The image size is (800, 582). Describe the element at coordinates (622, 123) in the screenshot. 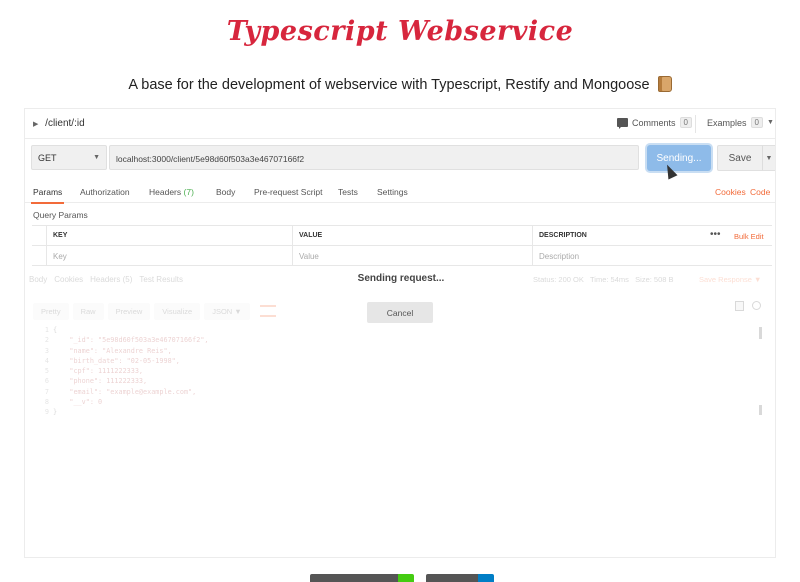

I see `comment-icon` at that location.